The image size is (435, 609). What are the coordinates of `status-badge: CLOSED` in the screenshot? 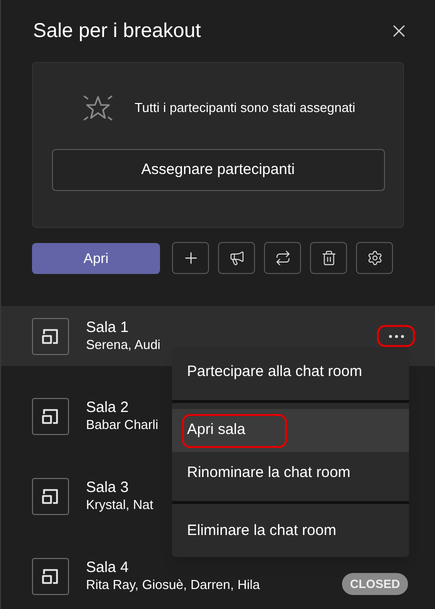 It's located at (375, 584).